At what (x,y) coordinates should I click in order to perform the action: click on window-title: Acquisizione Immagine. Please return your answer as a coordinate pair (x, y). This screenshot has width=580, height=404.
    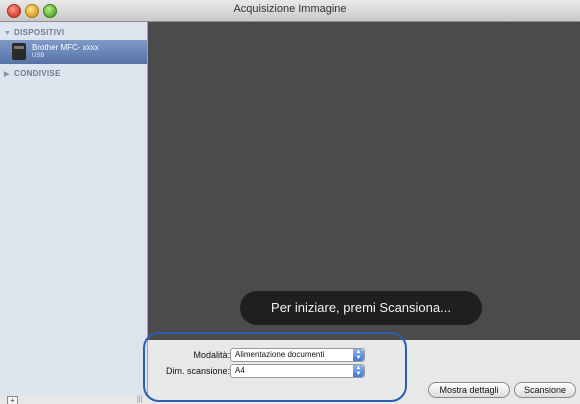
    Looking at the image, I should click on (290, 9).